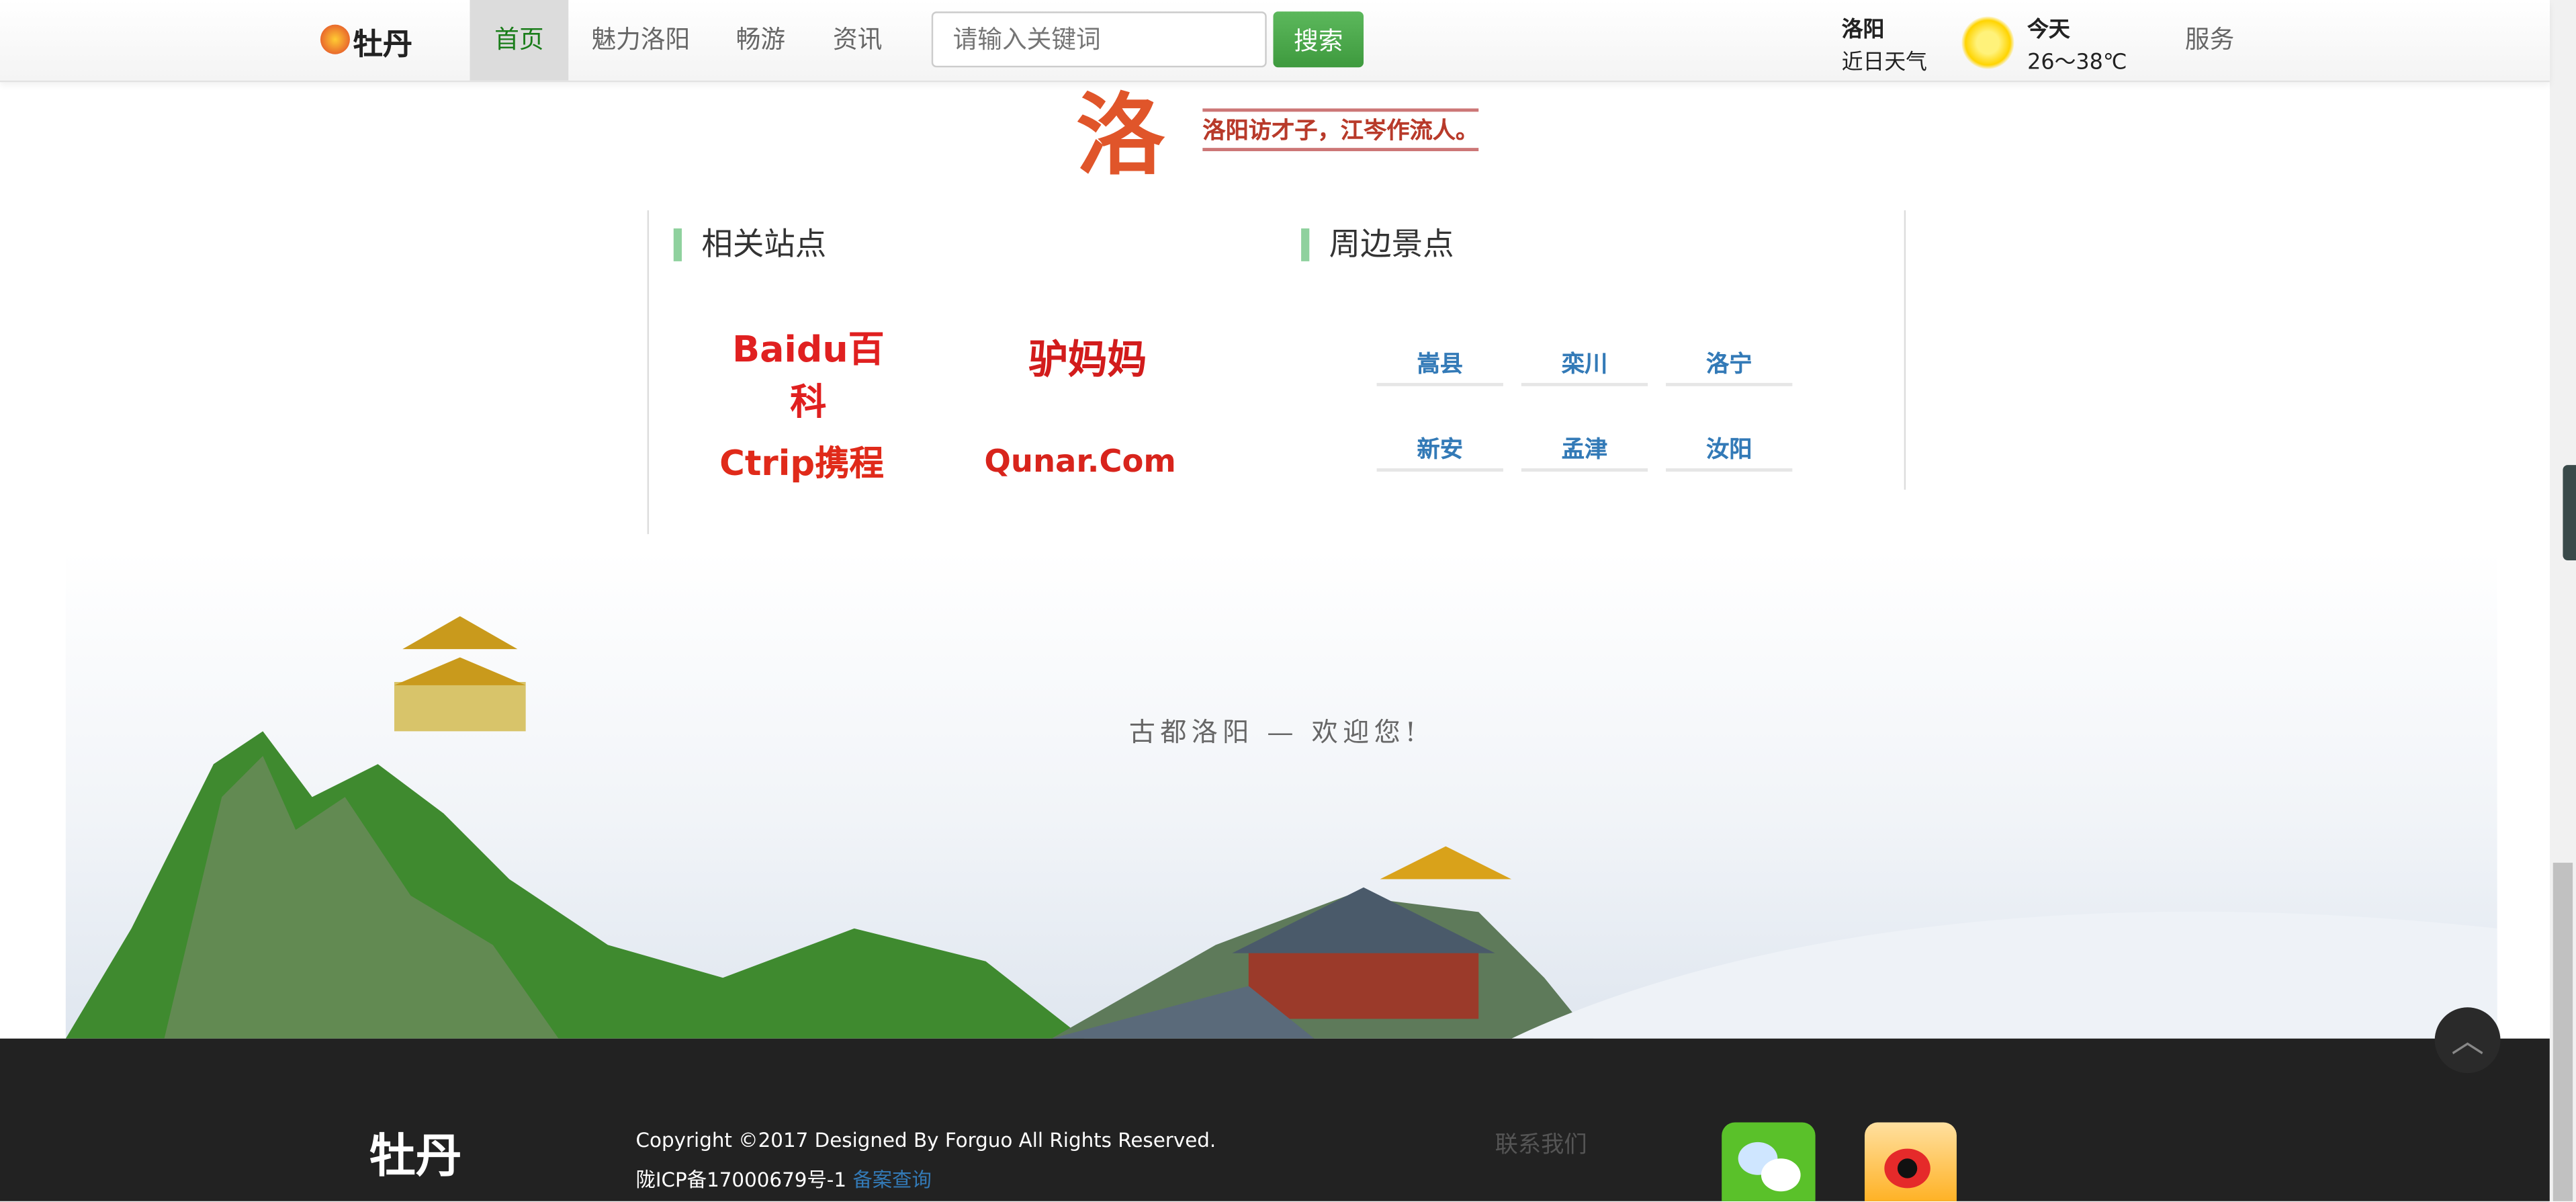 The width and height of the screenshot is (2576, 1202). Describe the element at coordinates (1585, 452) in the screenshot. I see `spot-link: 孟津` at that location.